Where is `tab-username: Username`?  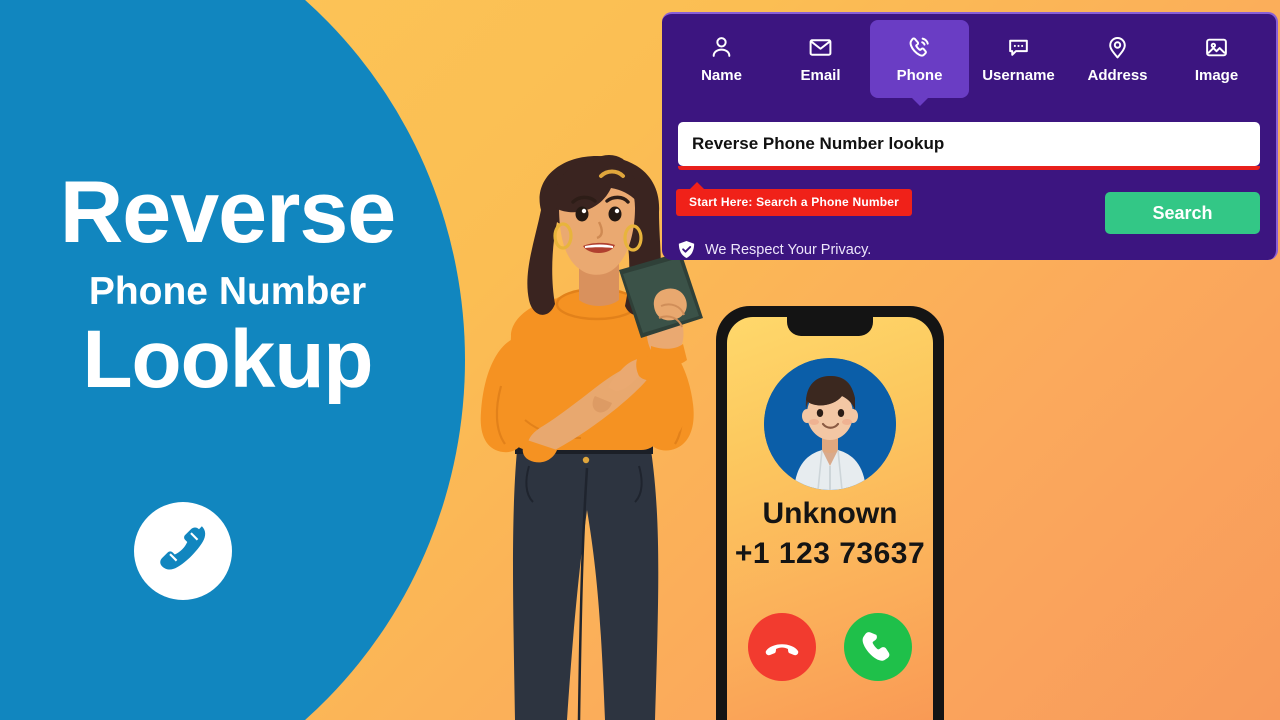 tab-username: Username is located at coordinates (1018, 59).